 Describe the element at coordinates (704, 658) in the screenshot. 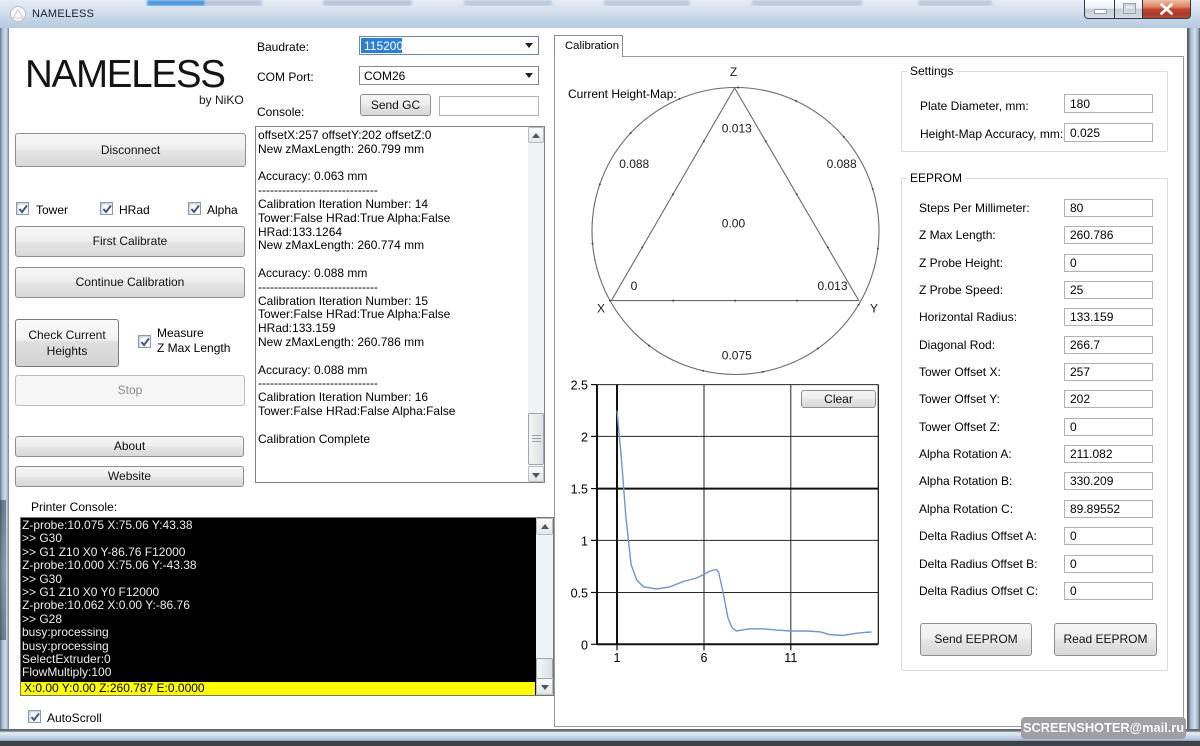

I see `svg-text: 6` at that location.